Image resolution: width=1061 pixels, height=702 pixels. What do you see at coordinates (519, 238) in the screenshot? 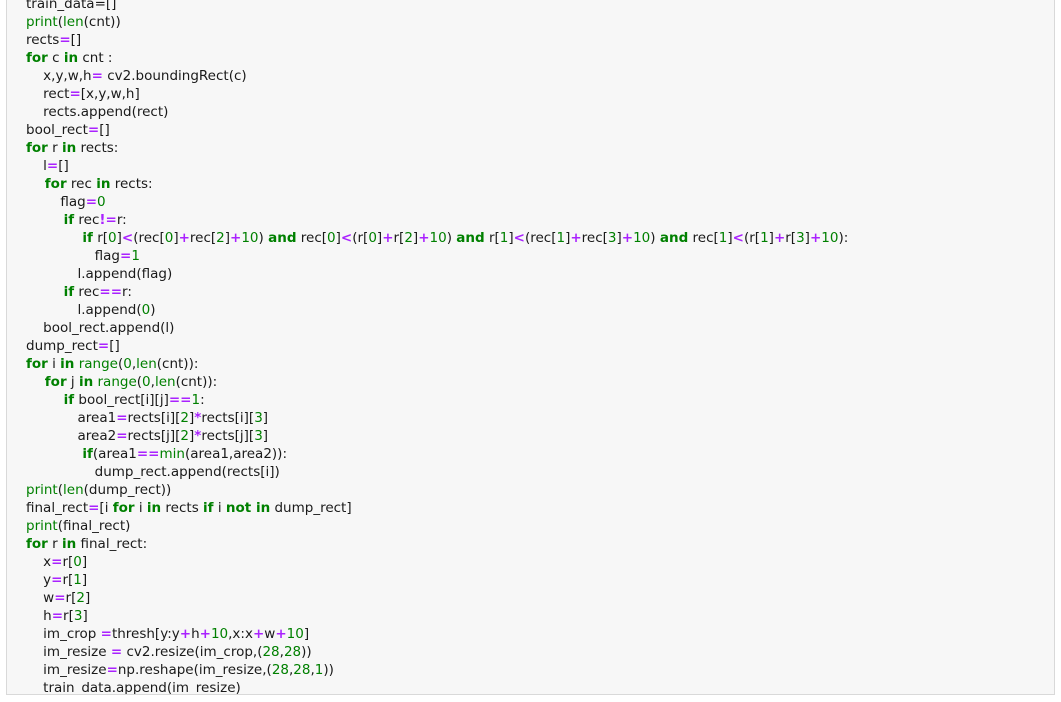
I see `code-token: <` at bounding box center [519, 238].